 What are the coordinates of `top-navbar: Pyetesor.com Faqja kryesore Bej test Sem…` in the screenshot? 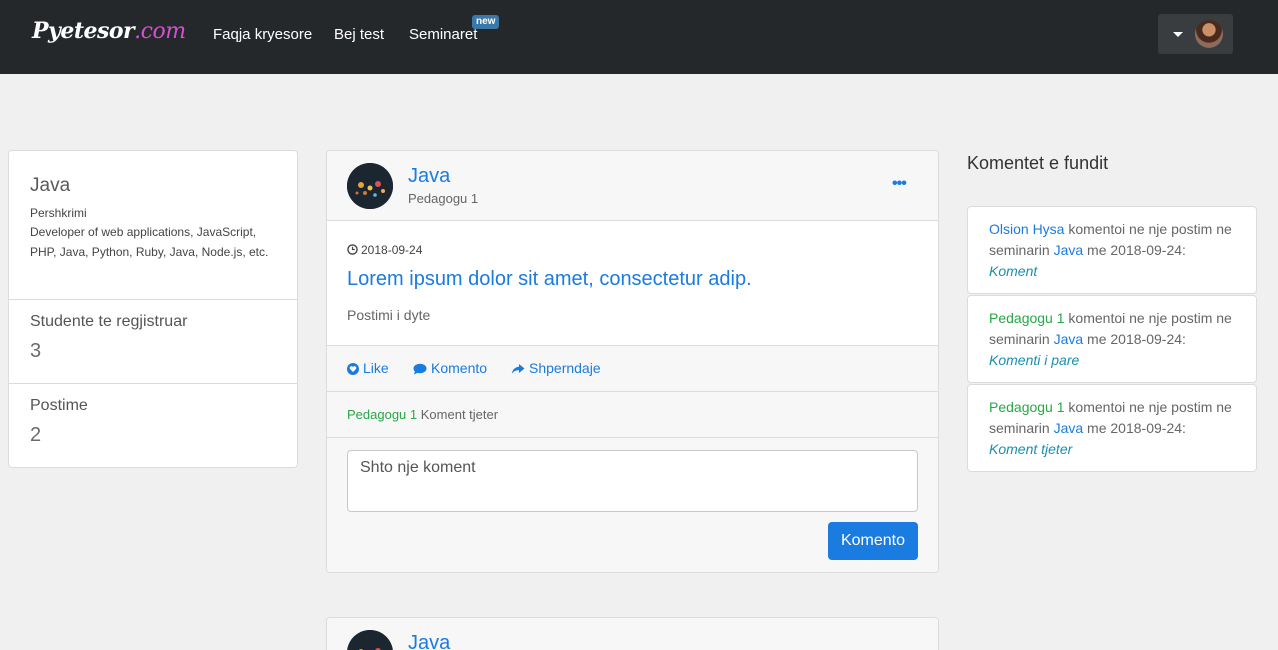 It's located at (639, 37).